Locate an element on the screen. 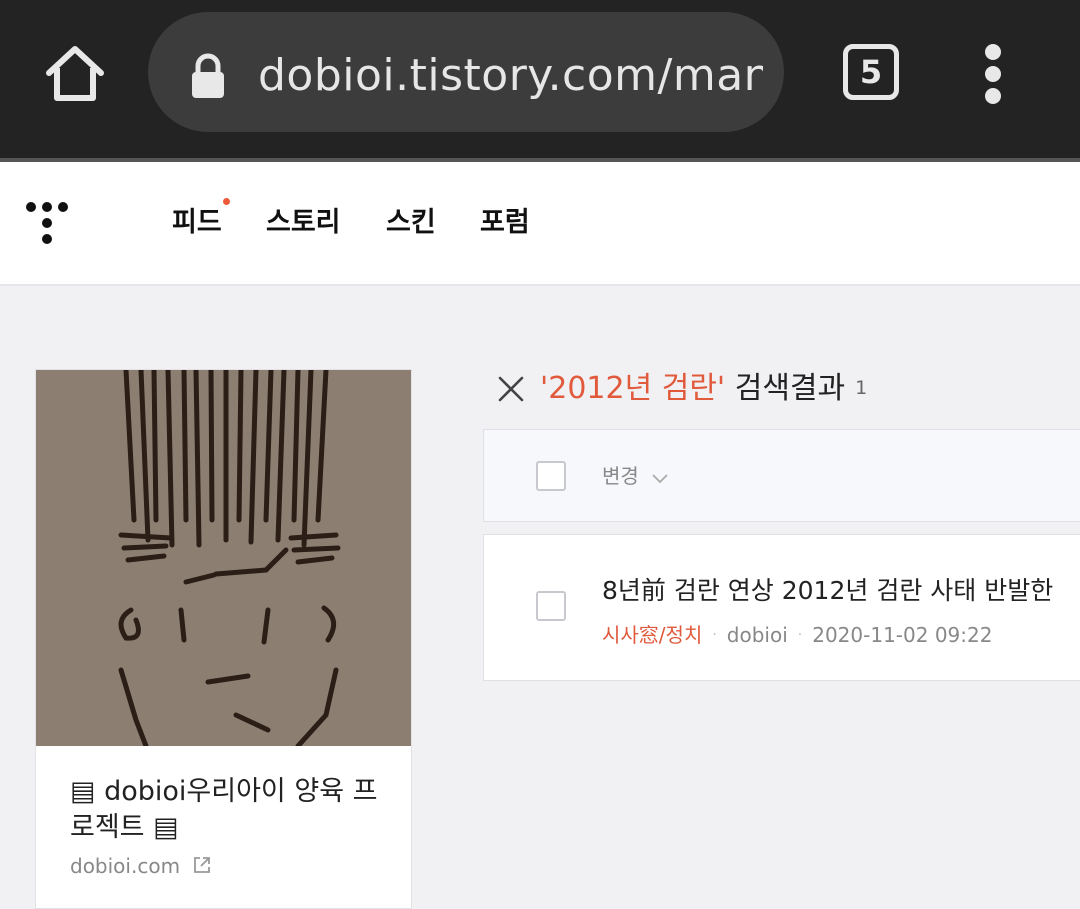  blog-domain-link: dobioi.com is located at coordinates (141, 867).